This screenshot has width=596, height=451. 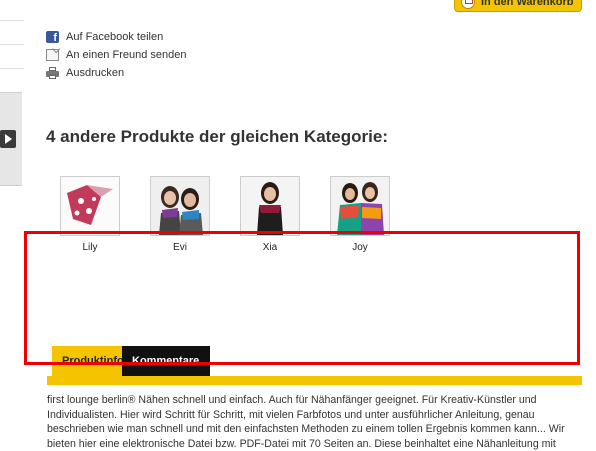 I want to click on product-card-joy: Joy, so click(x=360, y=214).